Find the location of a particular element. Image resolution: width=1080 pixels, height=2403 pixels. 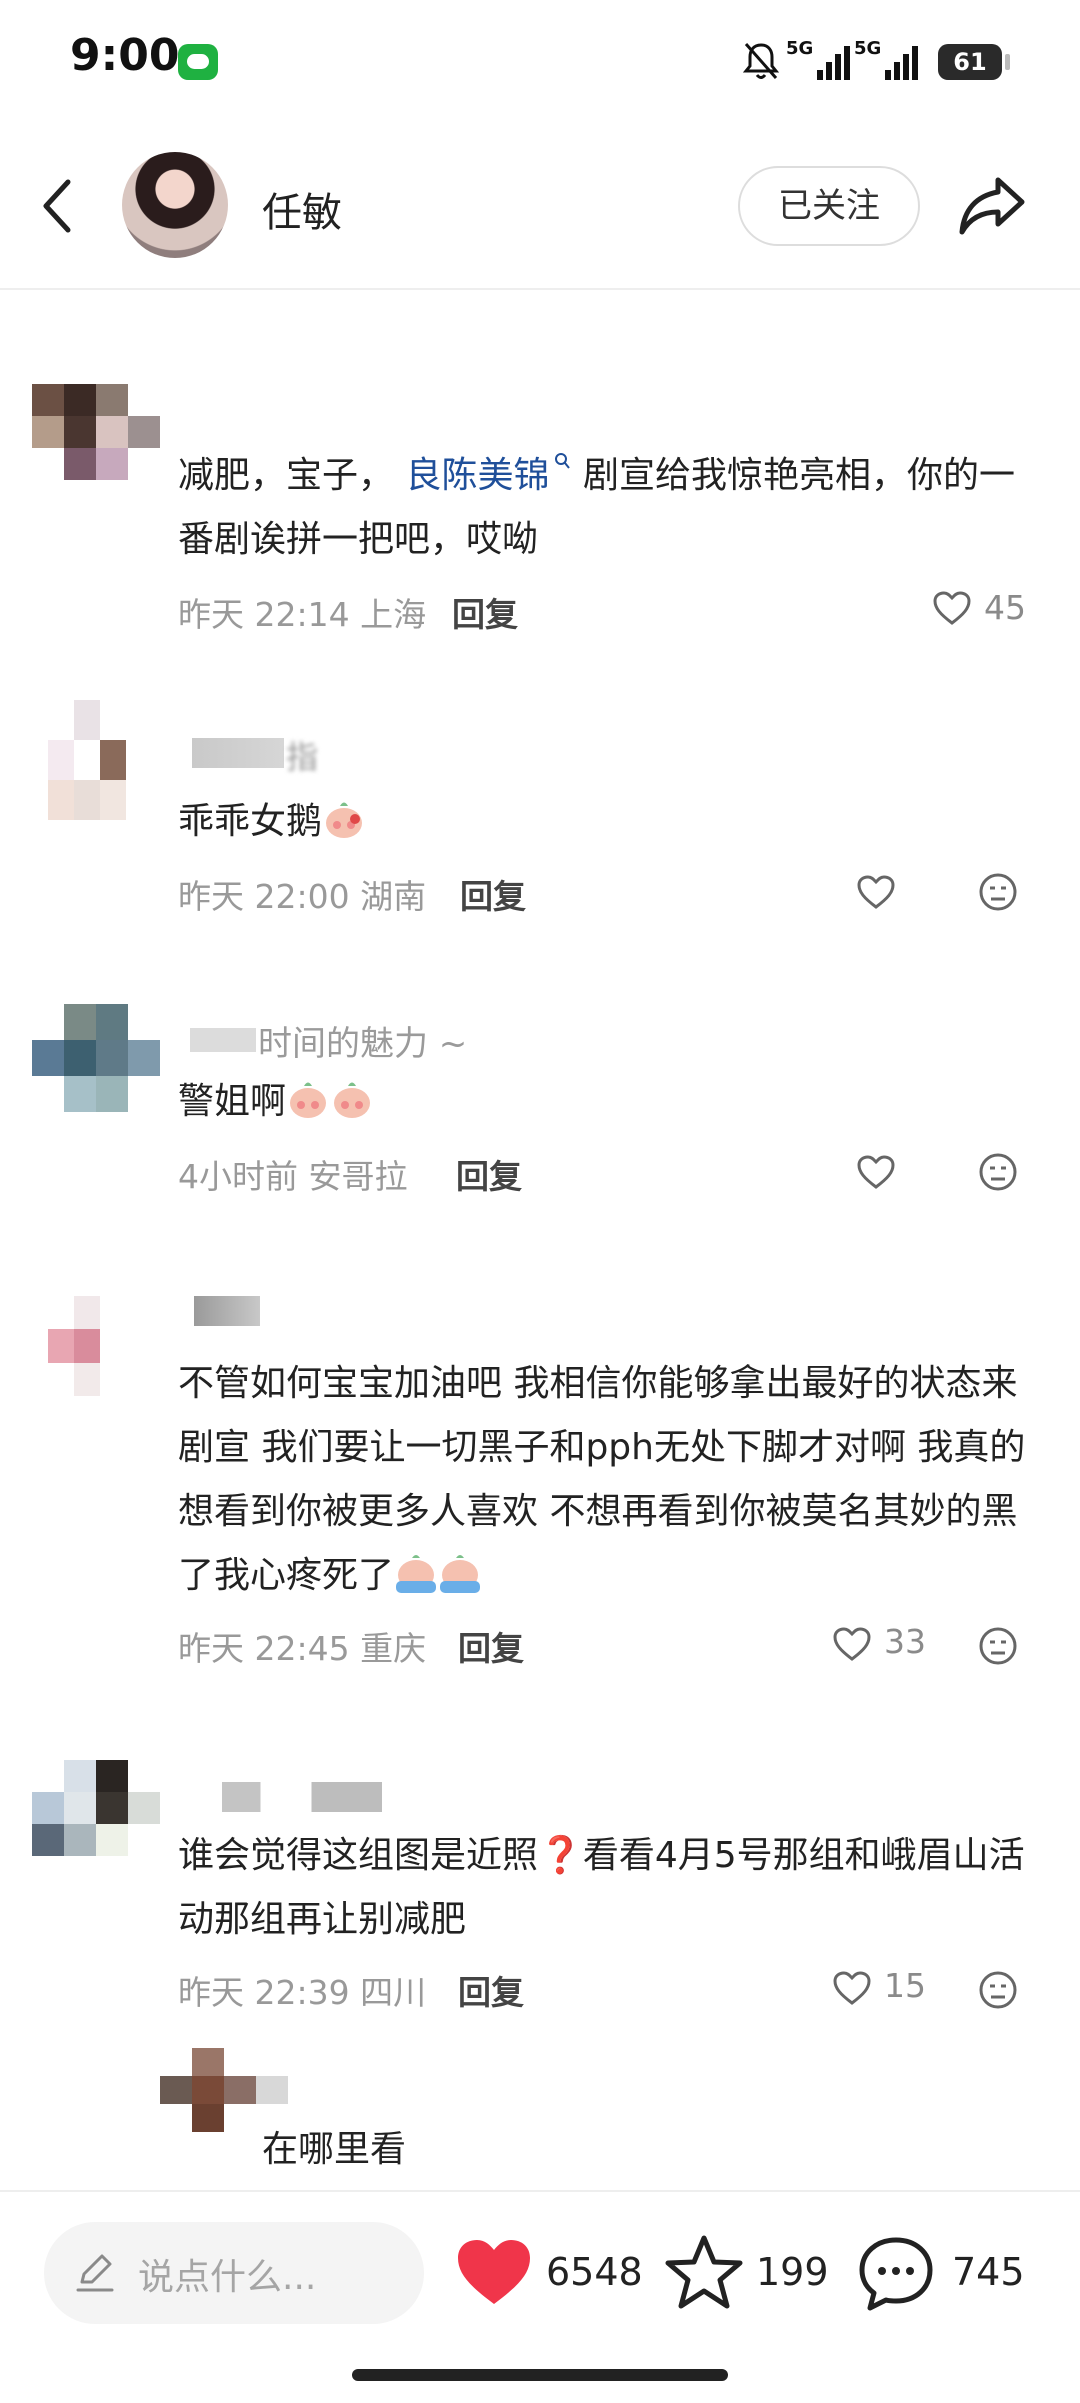

like-button-icon is located at coordinates (494, 2272).